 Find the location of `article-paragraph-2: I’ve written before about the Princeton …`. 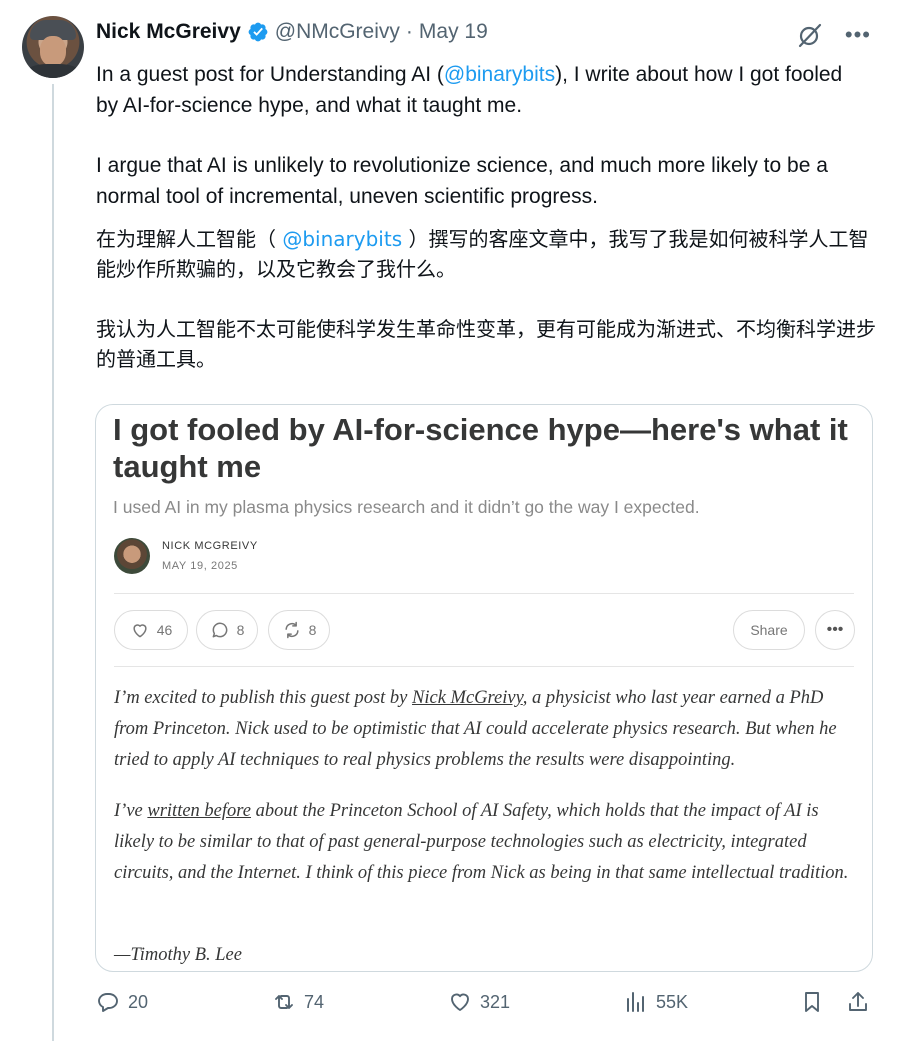

article-paragraph-2: I’ve written before about the Princeton … is located at coordinates (486, 842).